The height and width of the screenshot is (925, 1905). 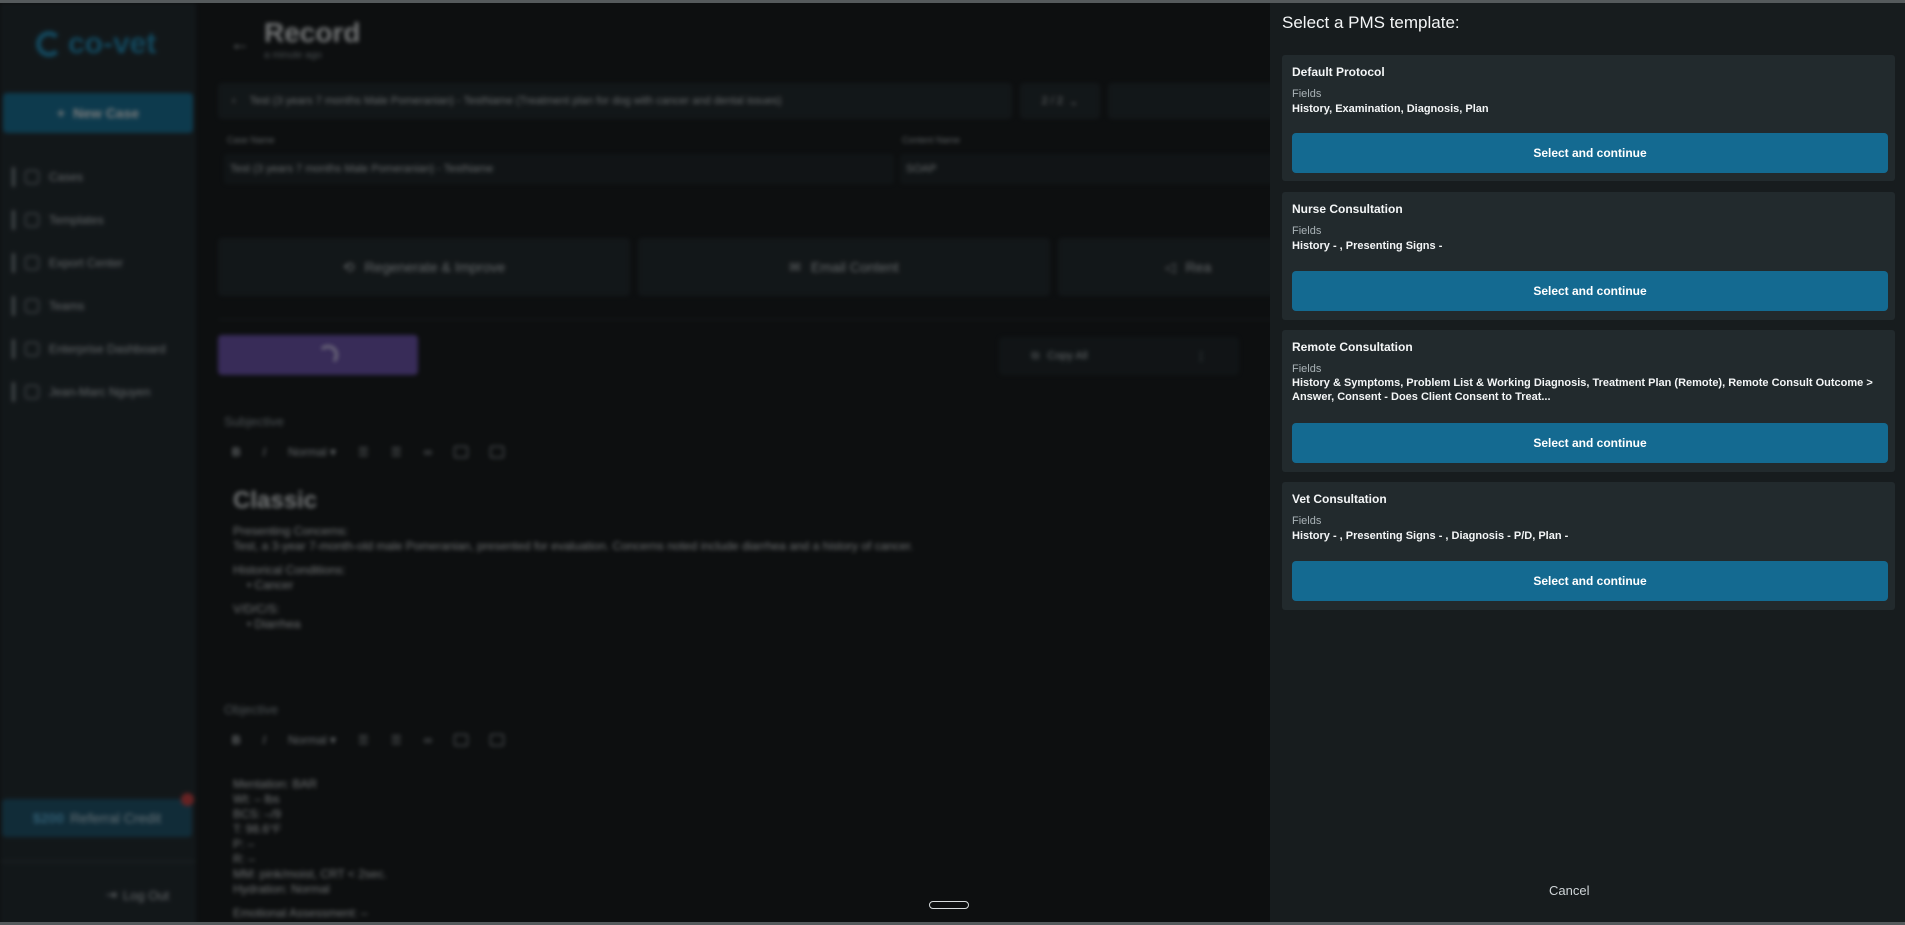 I want to click on sidebar-item-templates: Templates, so click(x=89, y=219).